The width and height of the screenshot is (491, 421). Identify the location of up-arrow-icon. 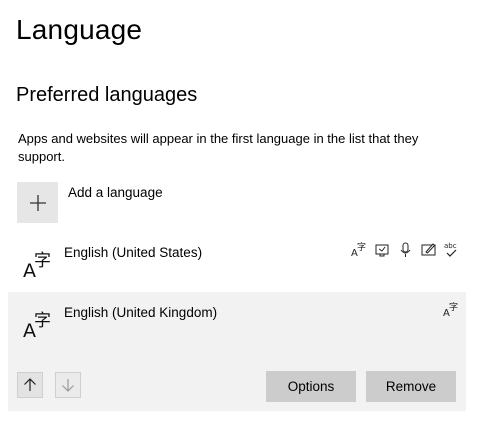
(30, 384).